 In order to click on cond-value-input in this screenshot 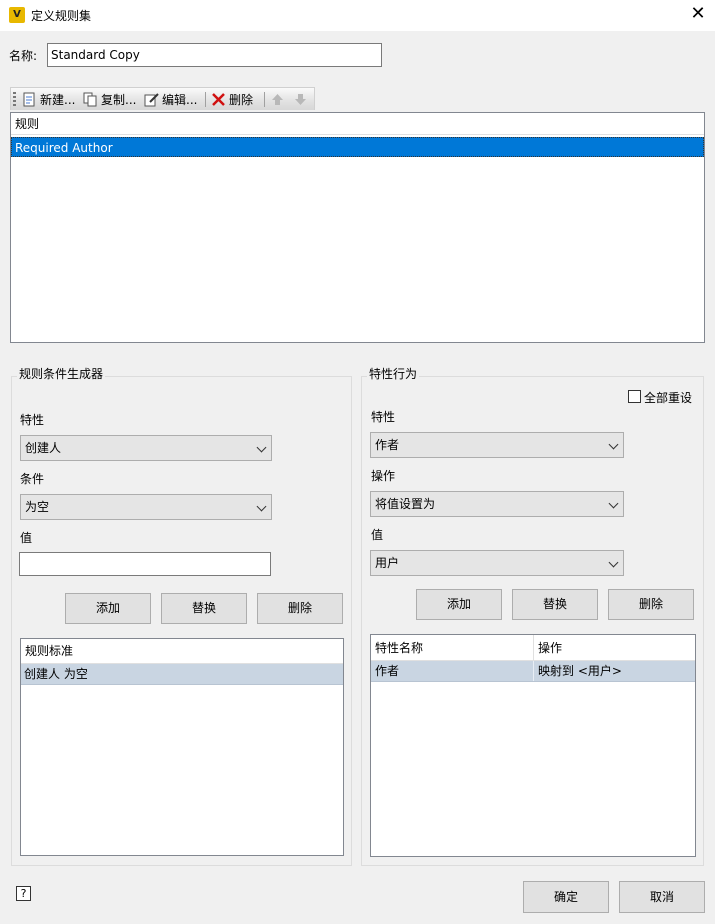, I will do `click(145, 564)`.